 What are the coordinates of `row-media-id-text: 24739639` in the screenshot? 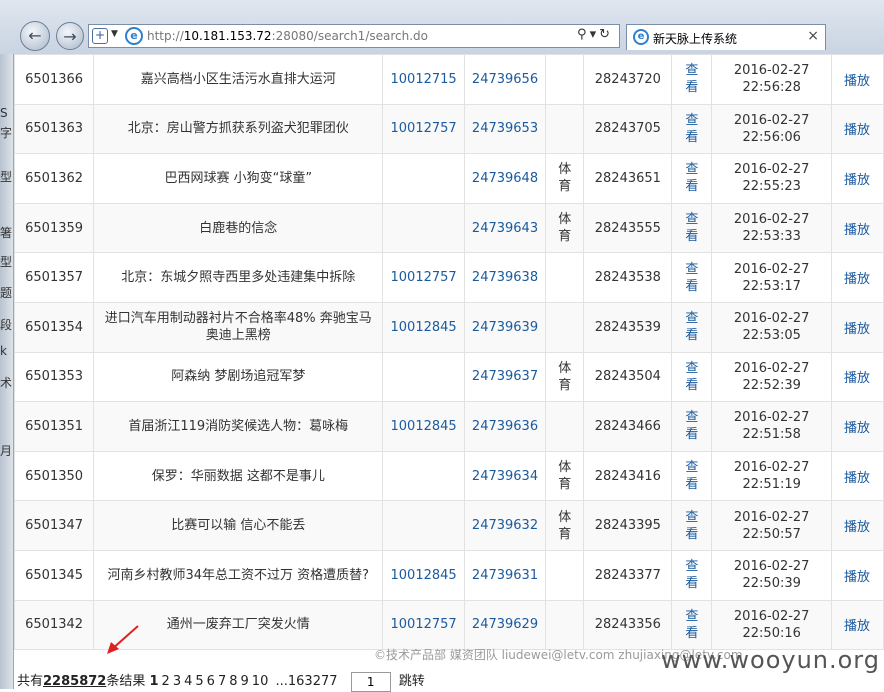 It's located at (505, 327).